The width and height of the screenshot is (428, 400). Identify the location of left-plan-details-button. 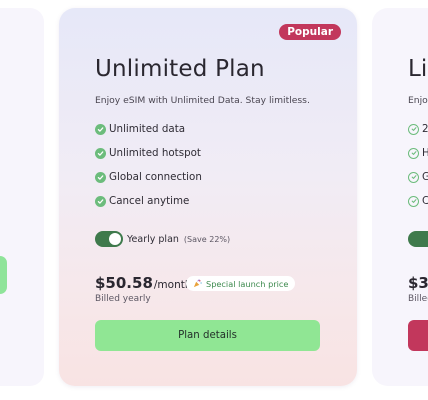
(3, 275).